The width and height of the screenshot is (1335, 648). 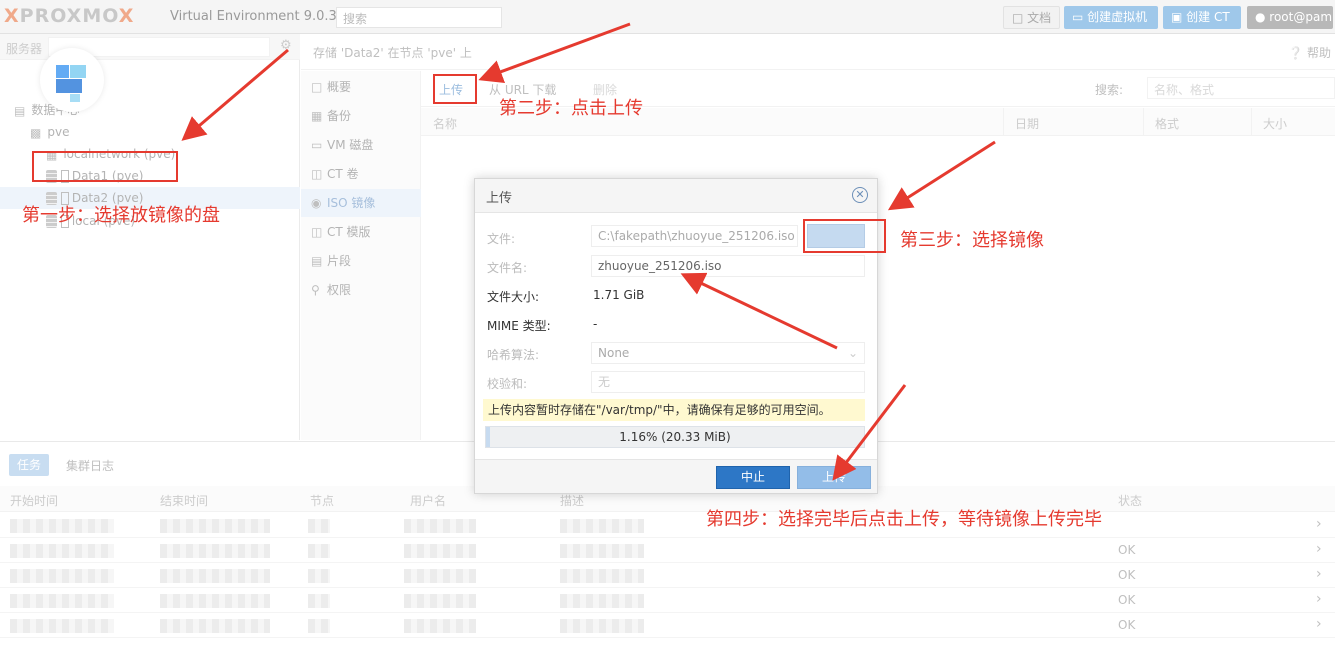 I want to click on arrow-step2, so click(x=554, y=53).